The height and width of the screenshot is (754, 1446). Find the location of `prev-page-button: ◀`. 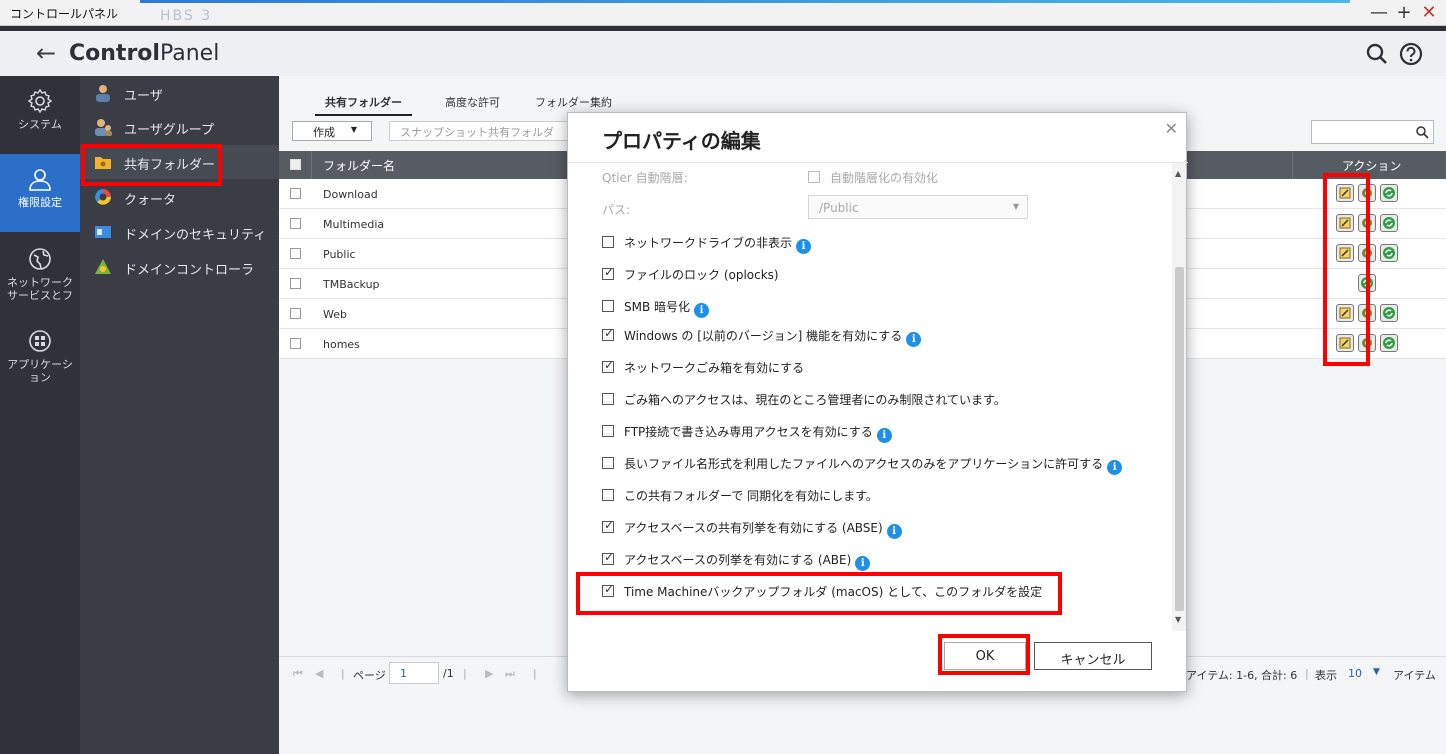

prev-page-button: ◀ is located at coordinates (319, 673).